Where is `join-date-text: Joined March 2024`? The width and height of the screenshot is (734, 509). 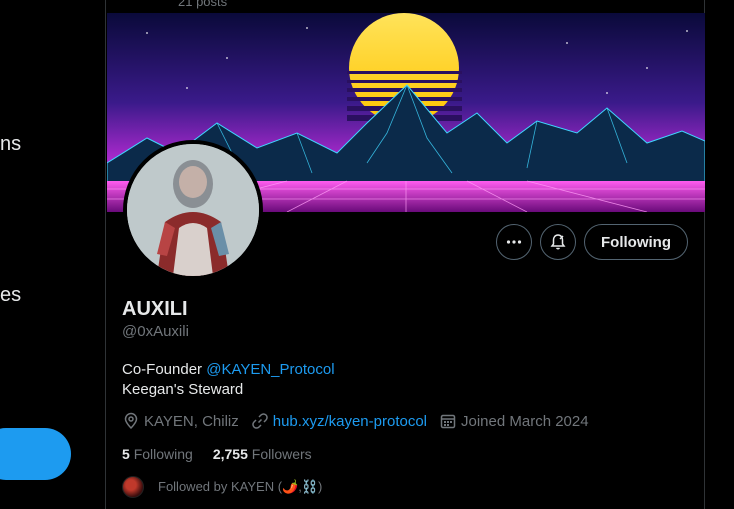
join-date-text: Joined March 2024 is located at coordinates (525, 421).